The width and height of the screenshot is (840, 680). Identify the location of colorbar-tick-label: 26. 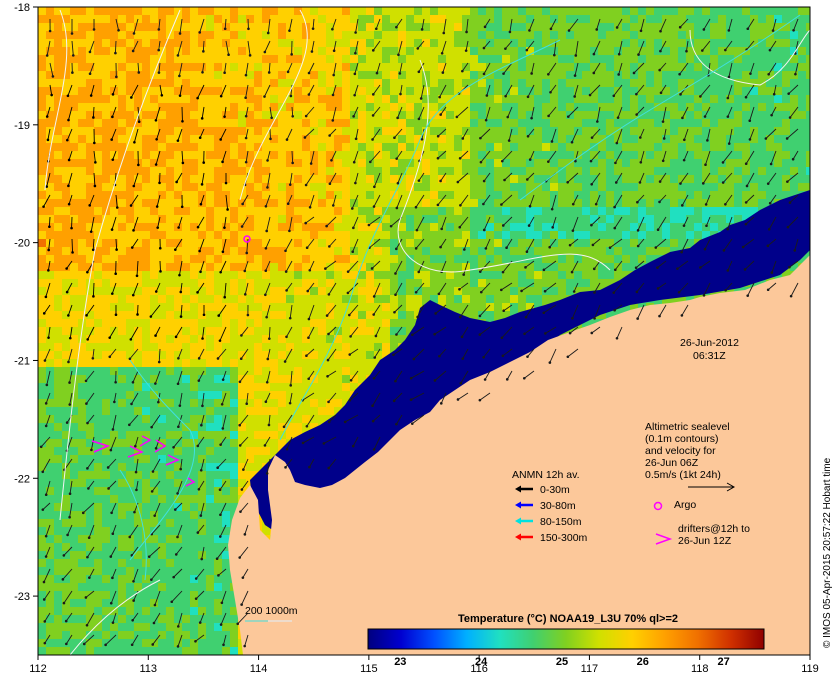
(643, 662).